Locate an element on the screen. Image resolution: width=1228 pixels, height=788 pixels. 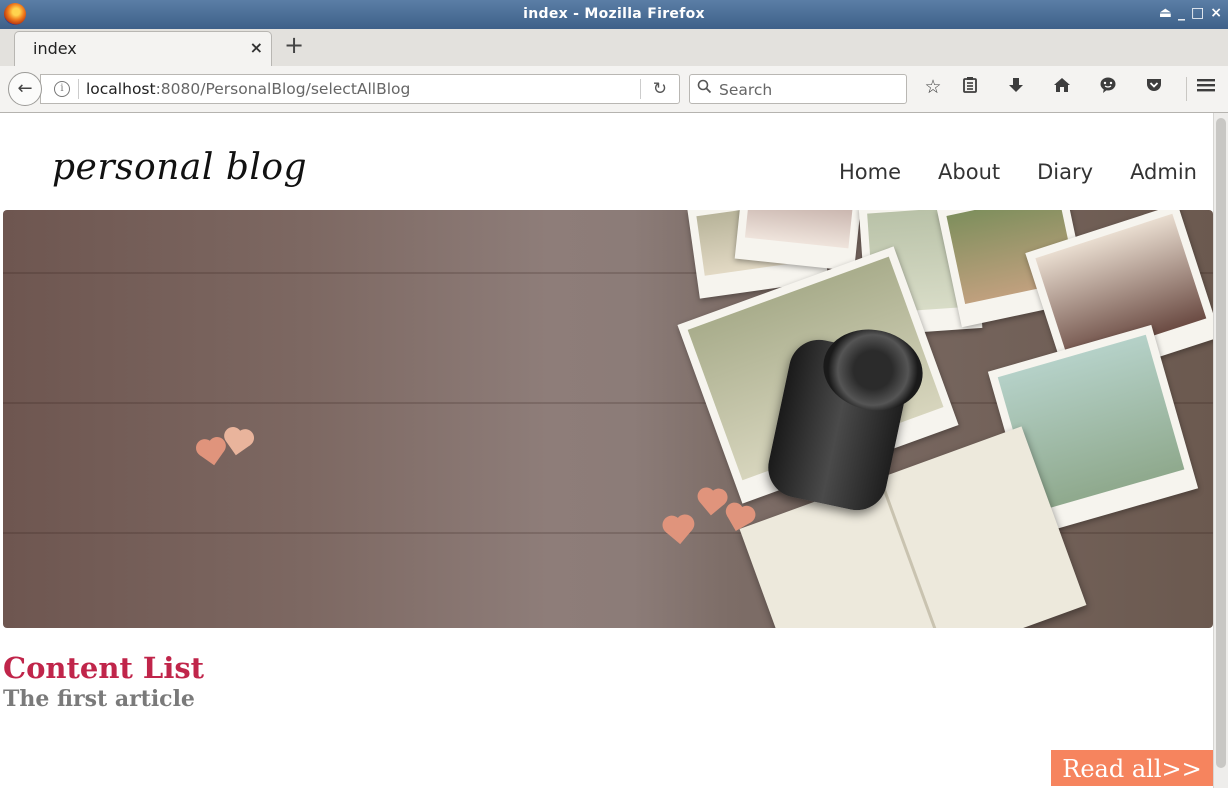
reload-separator is located at coordinates (640, 89).